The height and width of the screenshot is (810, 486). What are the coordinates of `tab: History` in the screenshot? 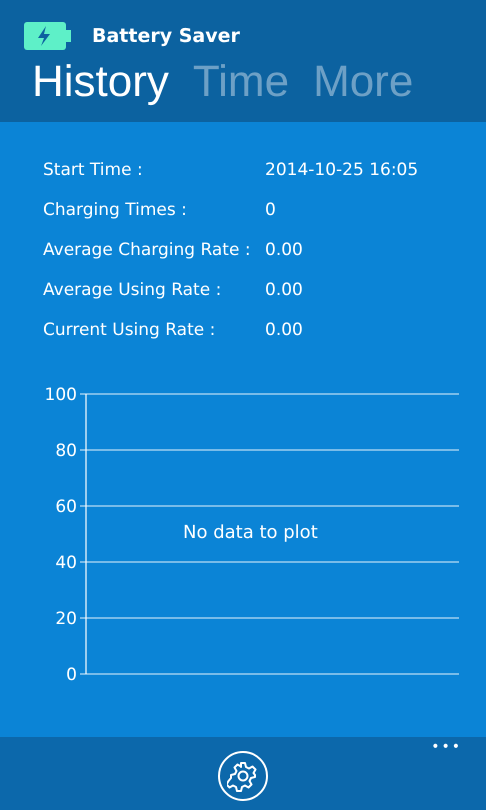 It's located at (100, 82).